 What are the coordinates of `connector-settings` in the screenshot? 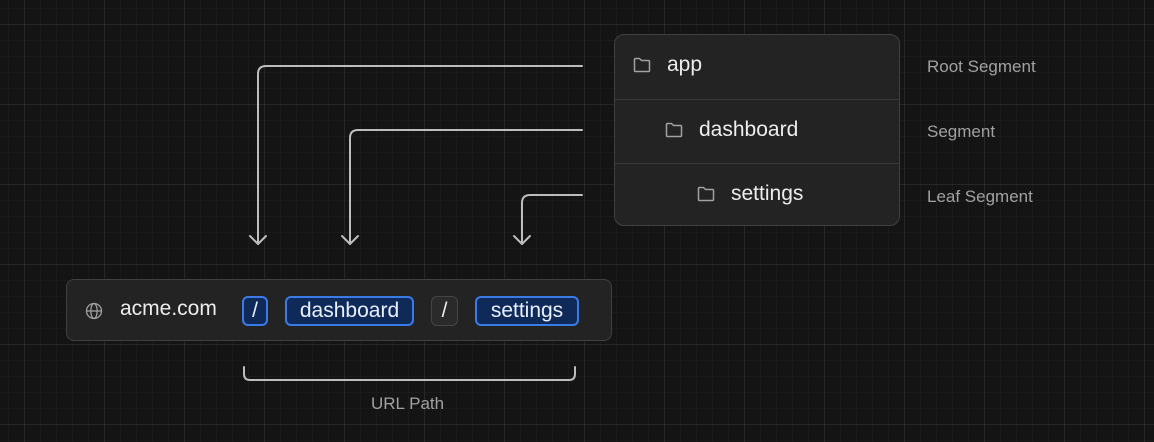 It's located at (552, 219).